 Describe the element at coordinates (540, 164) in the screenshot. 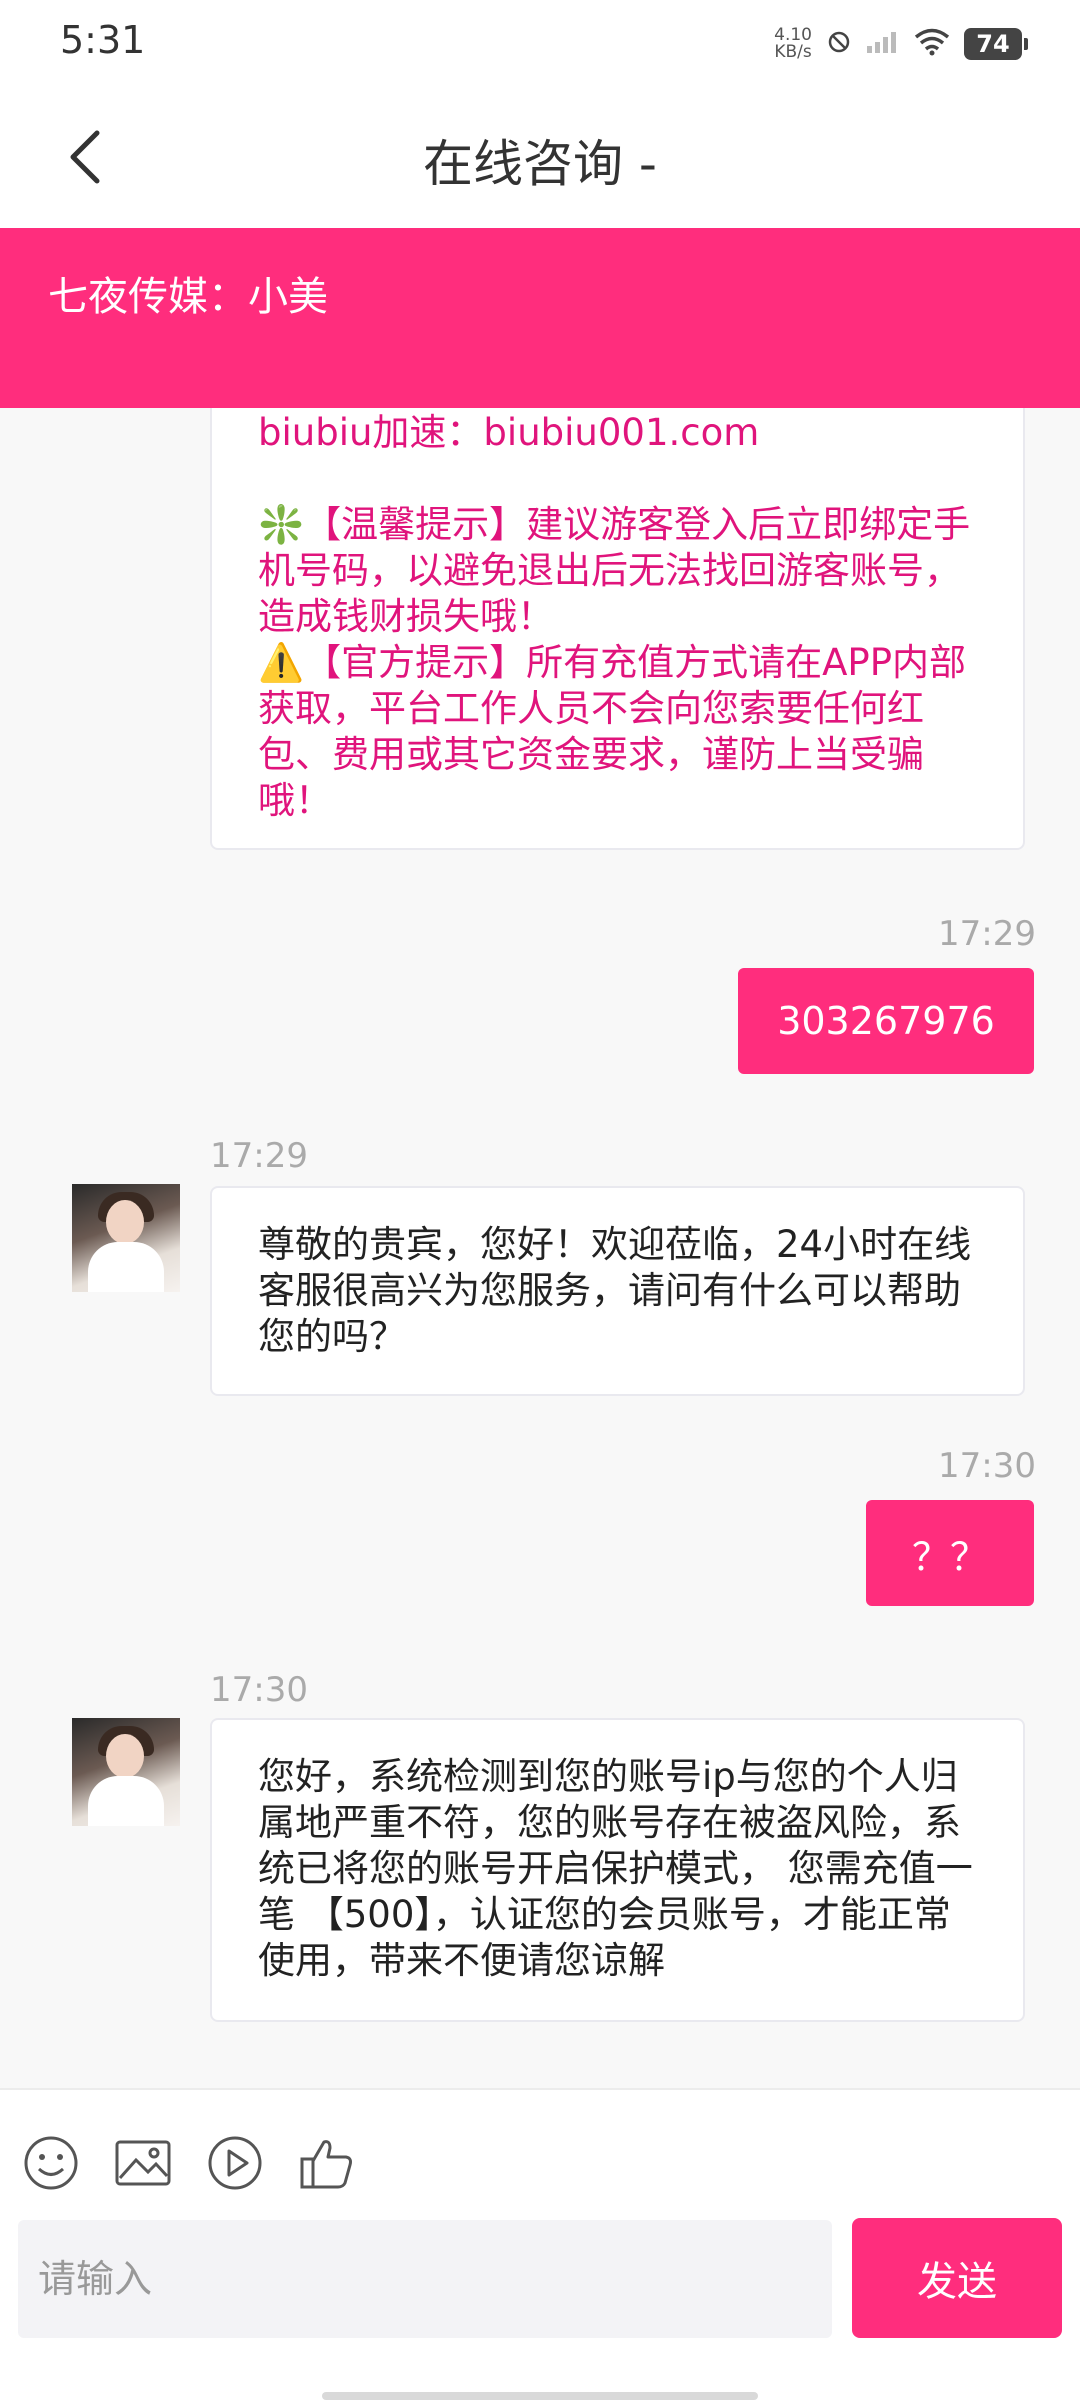

I see `page-title: 在线咨询 -` at that location.